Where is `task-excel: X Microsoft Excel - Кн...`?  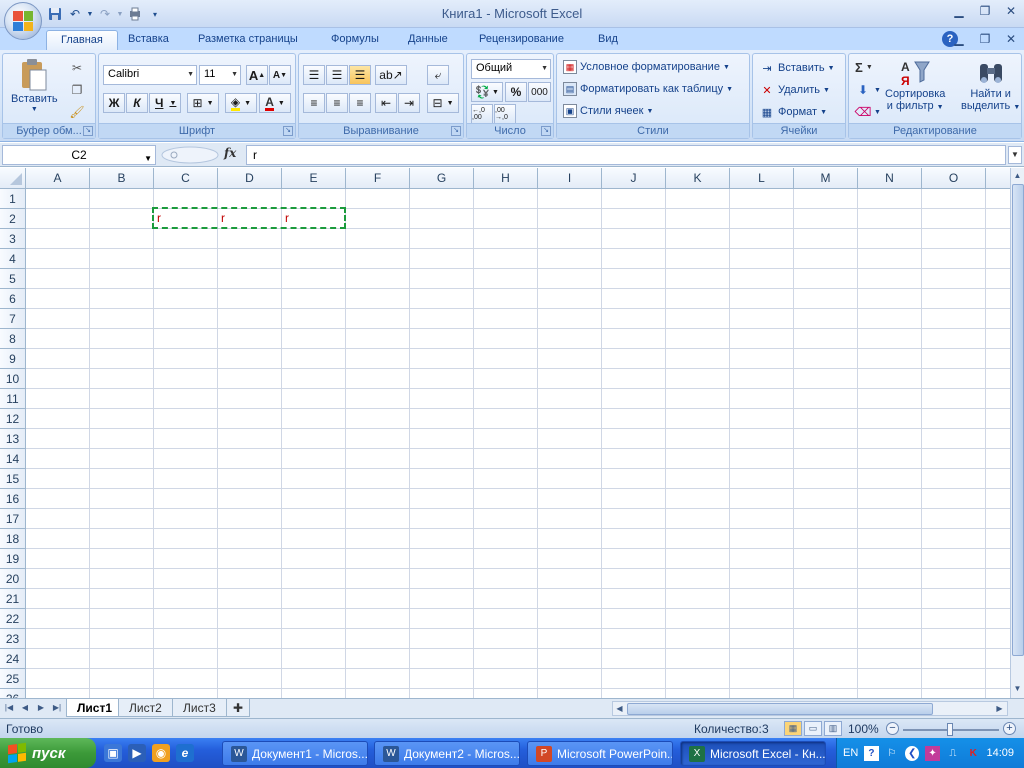
task-excel: X Microsoft Excel - Кн... is located at coordinates (753, 753).